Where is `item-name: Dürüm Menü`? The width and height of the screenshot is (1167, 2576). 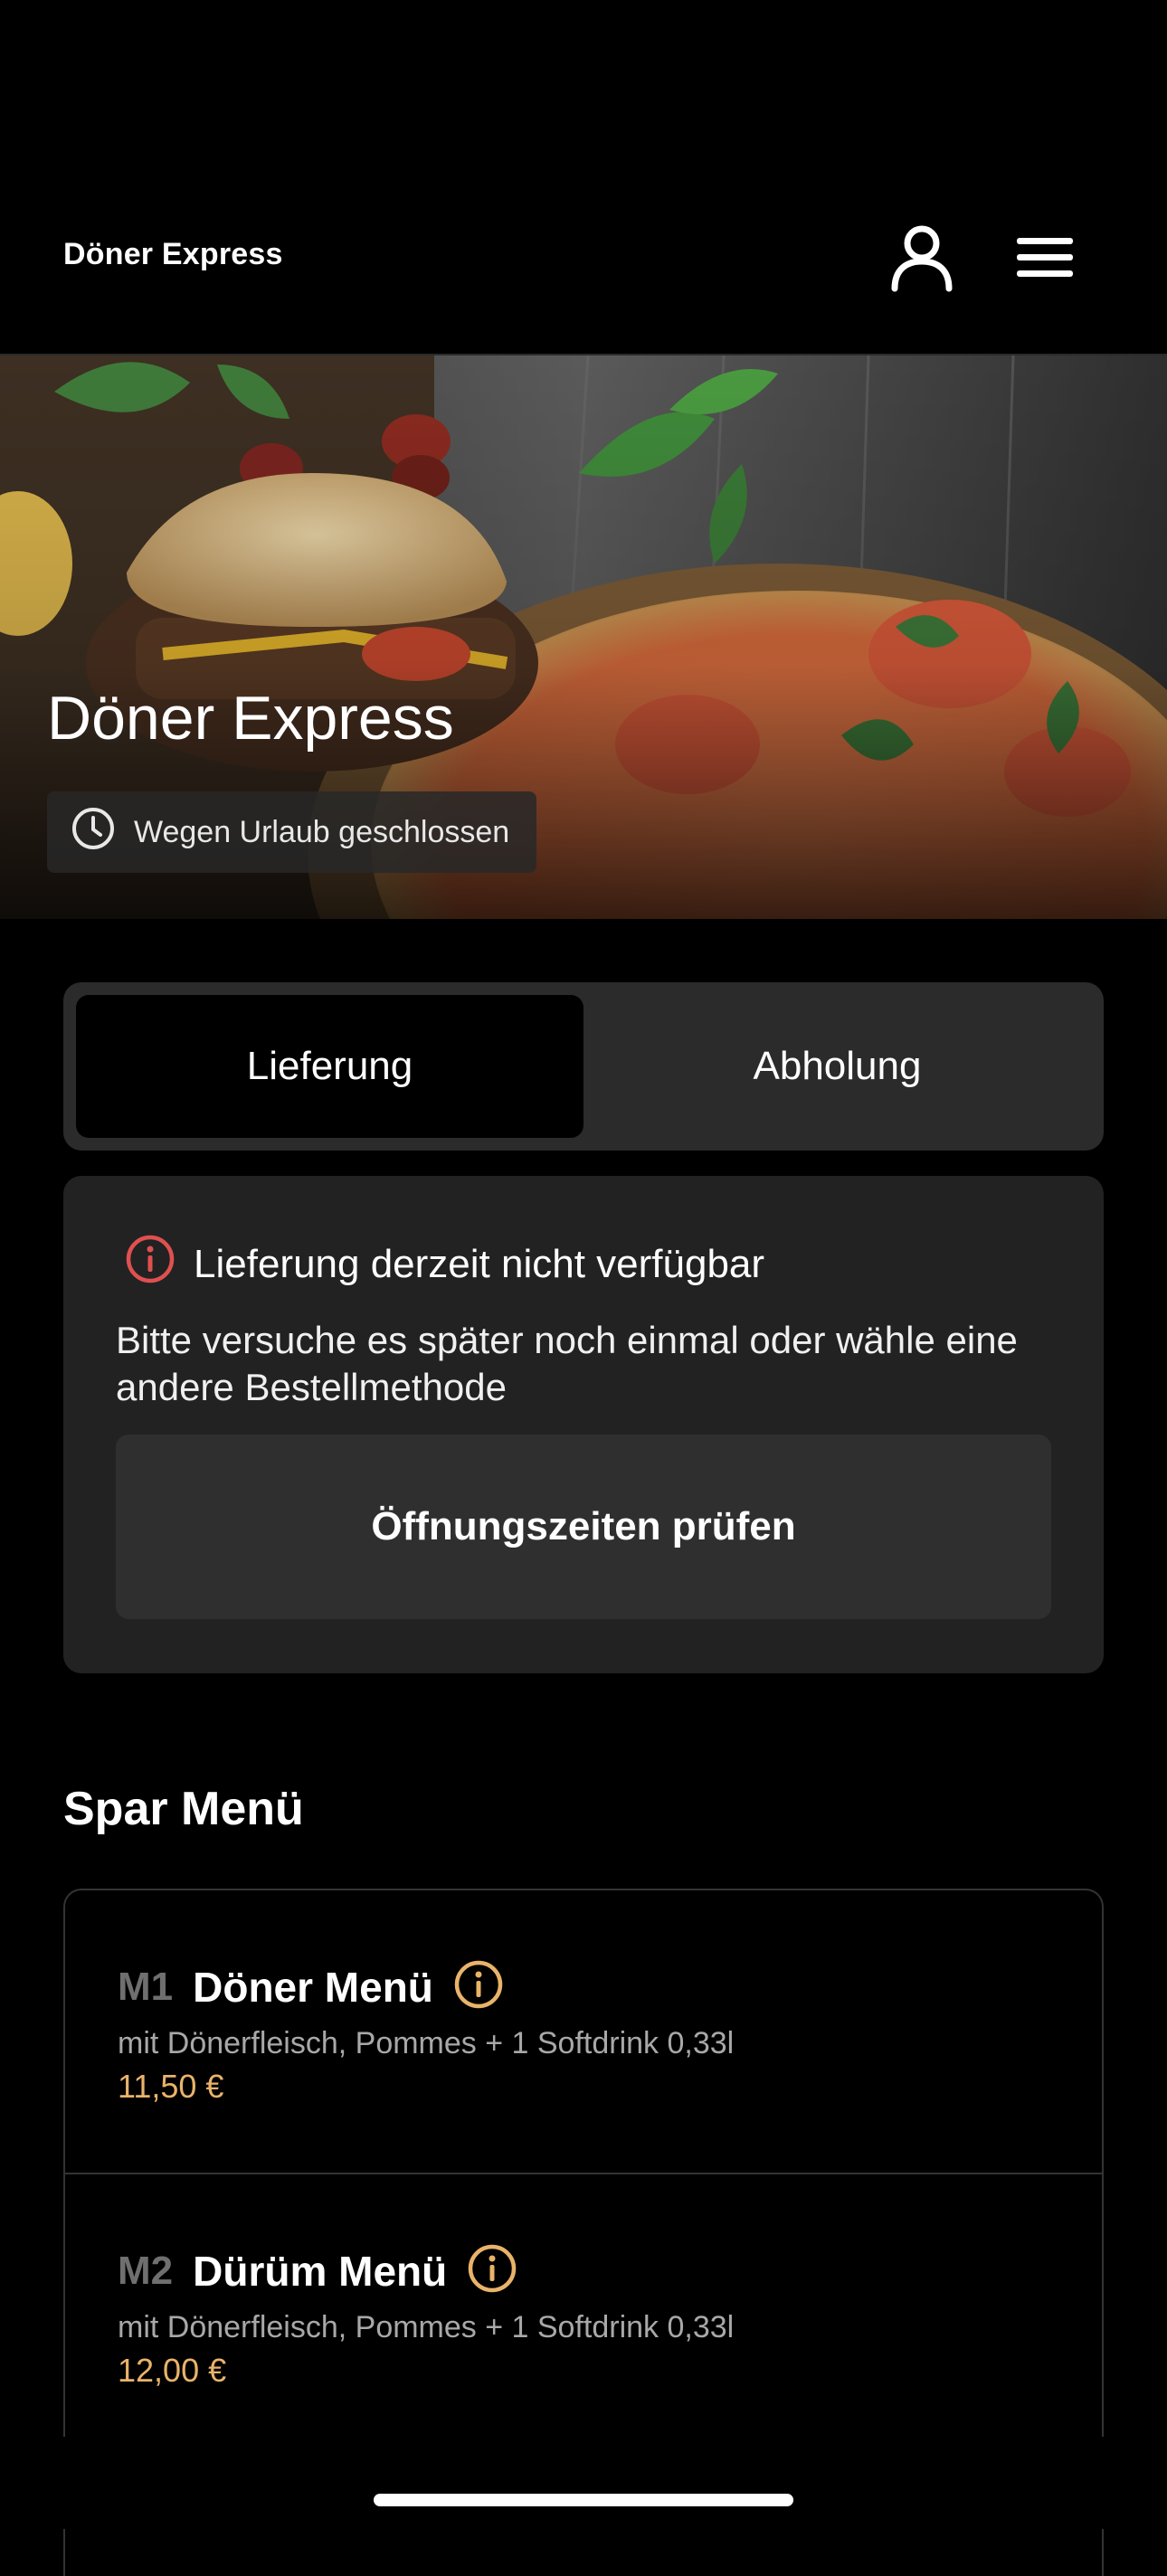
item-name: Dürüm Menü is located at coordinates (321, 2271).